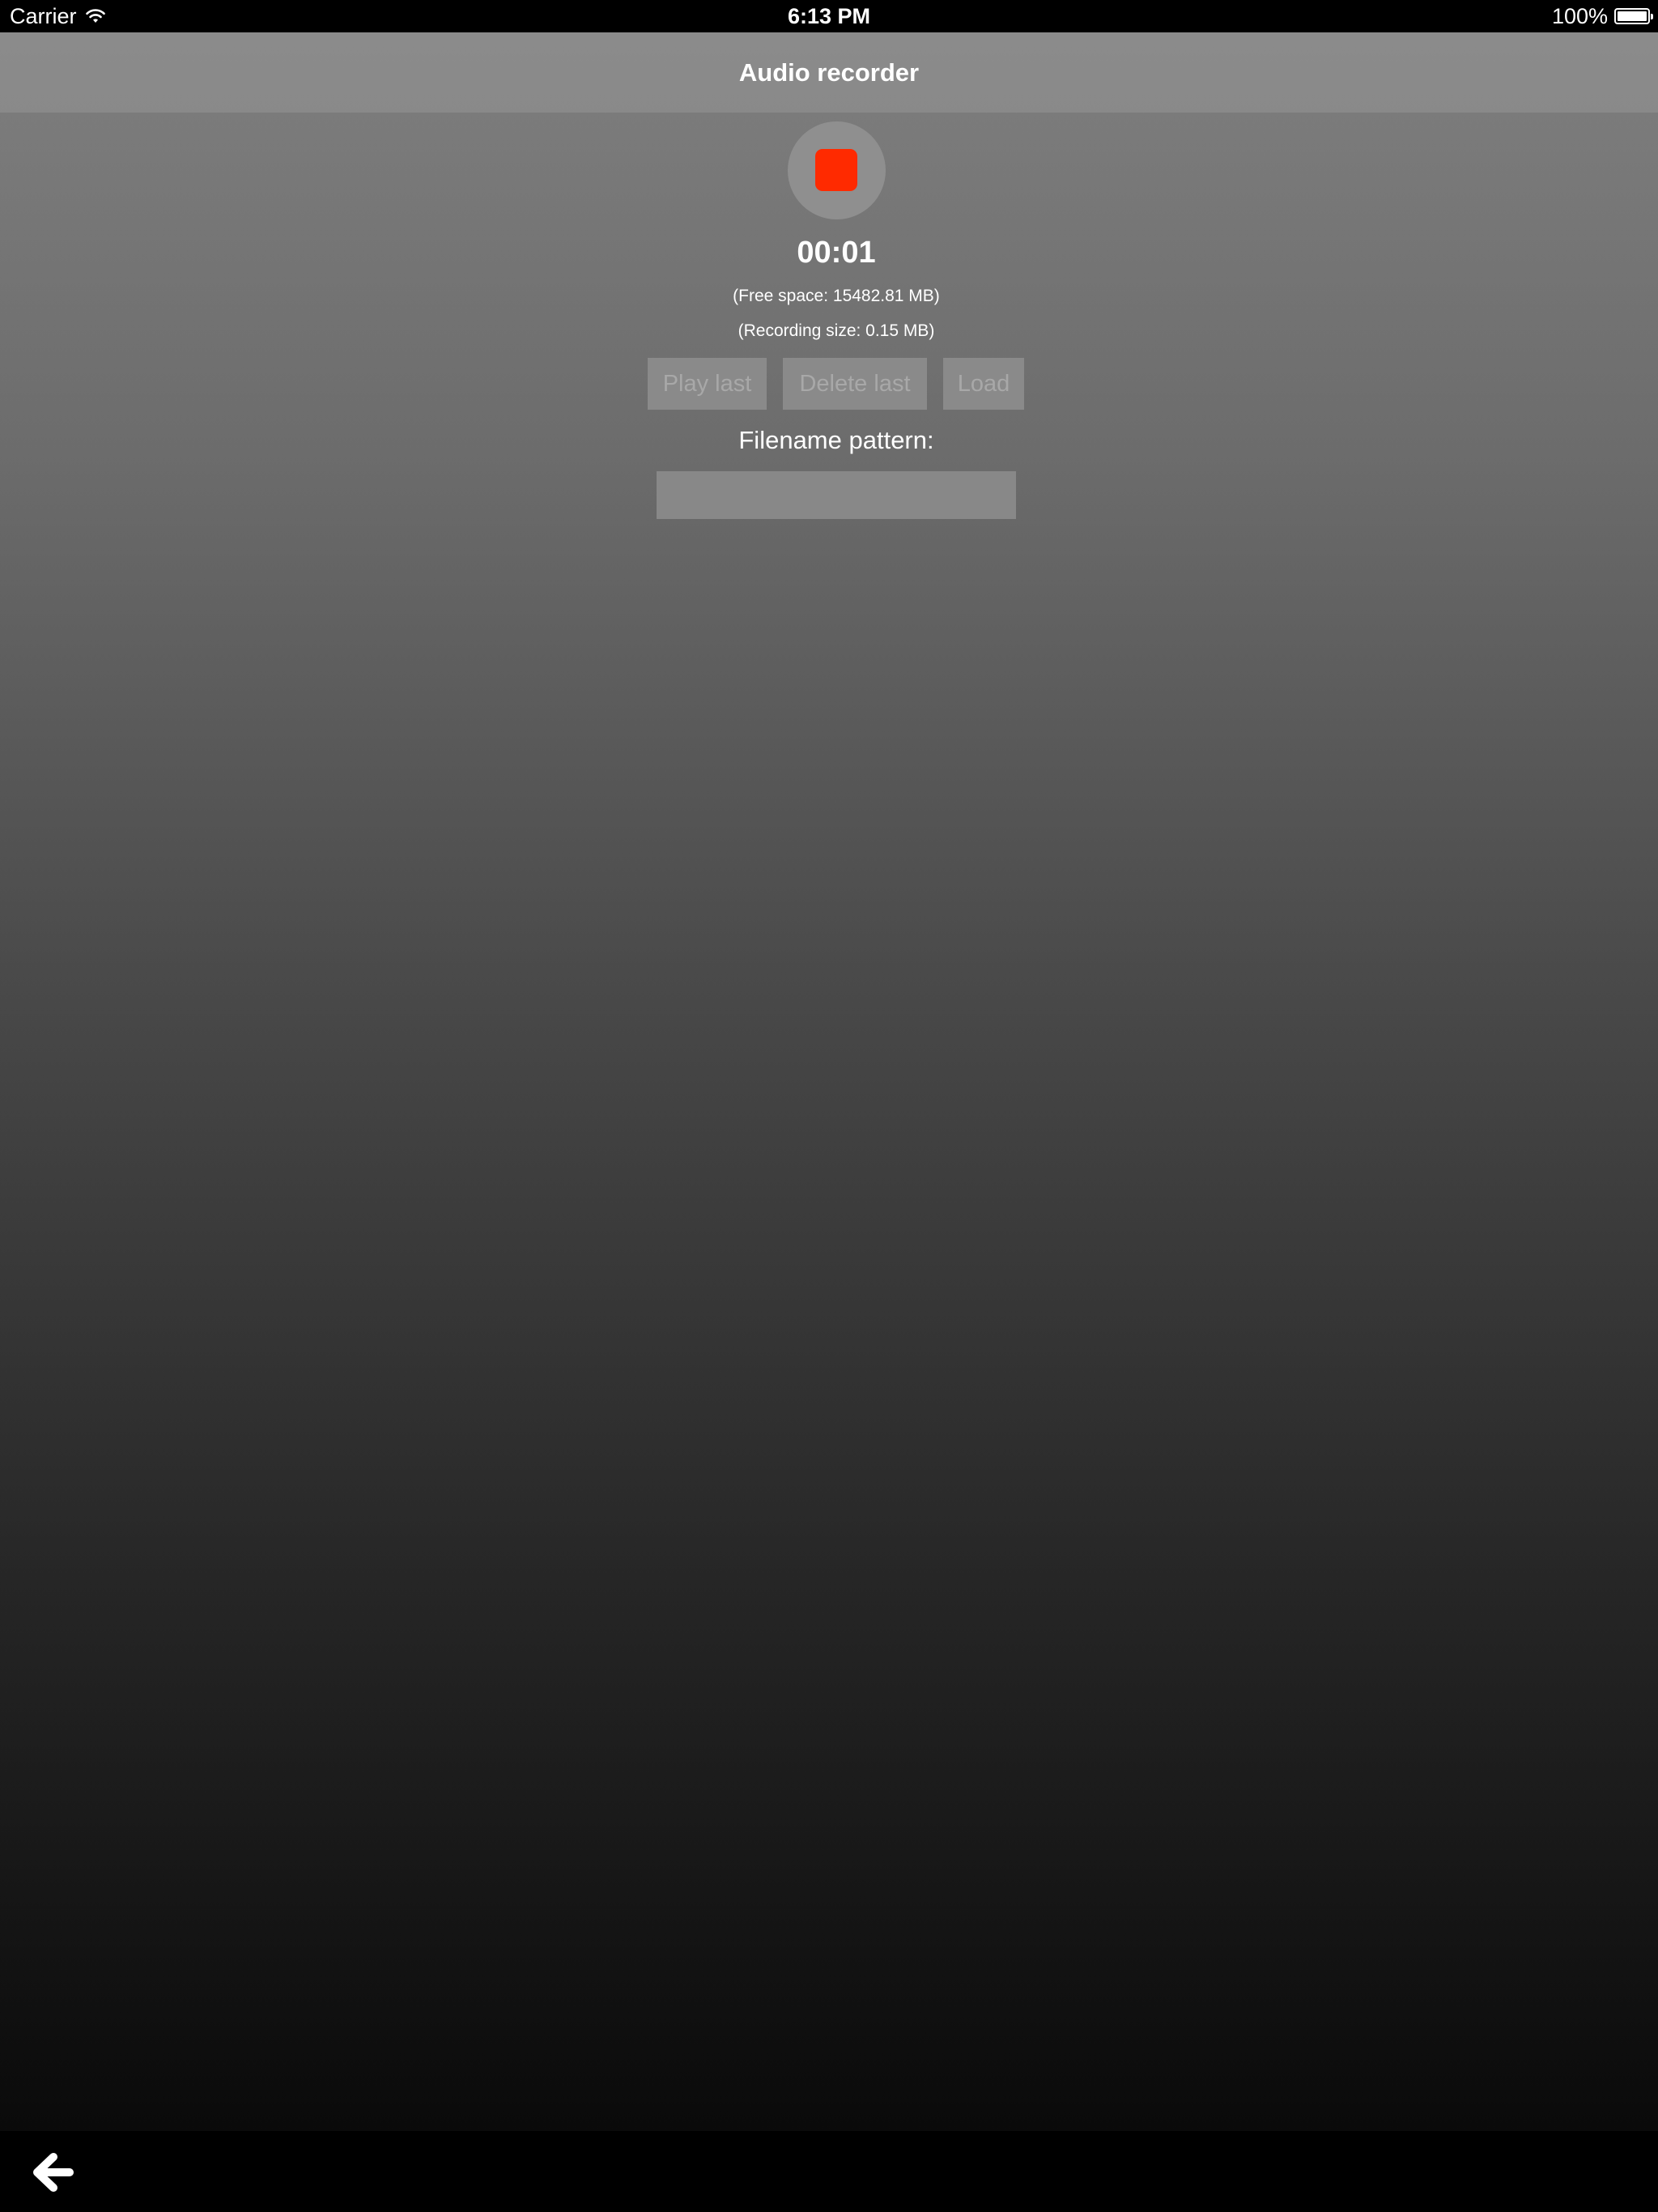 The image size is (1658, 2212). What do you see at coordinates (836, 440) in the screenshot?
I see `filename-pattern-label: Filename pattern:` at bounding box center [836, 440].